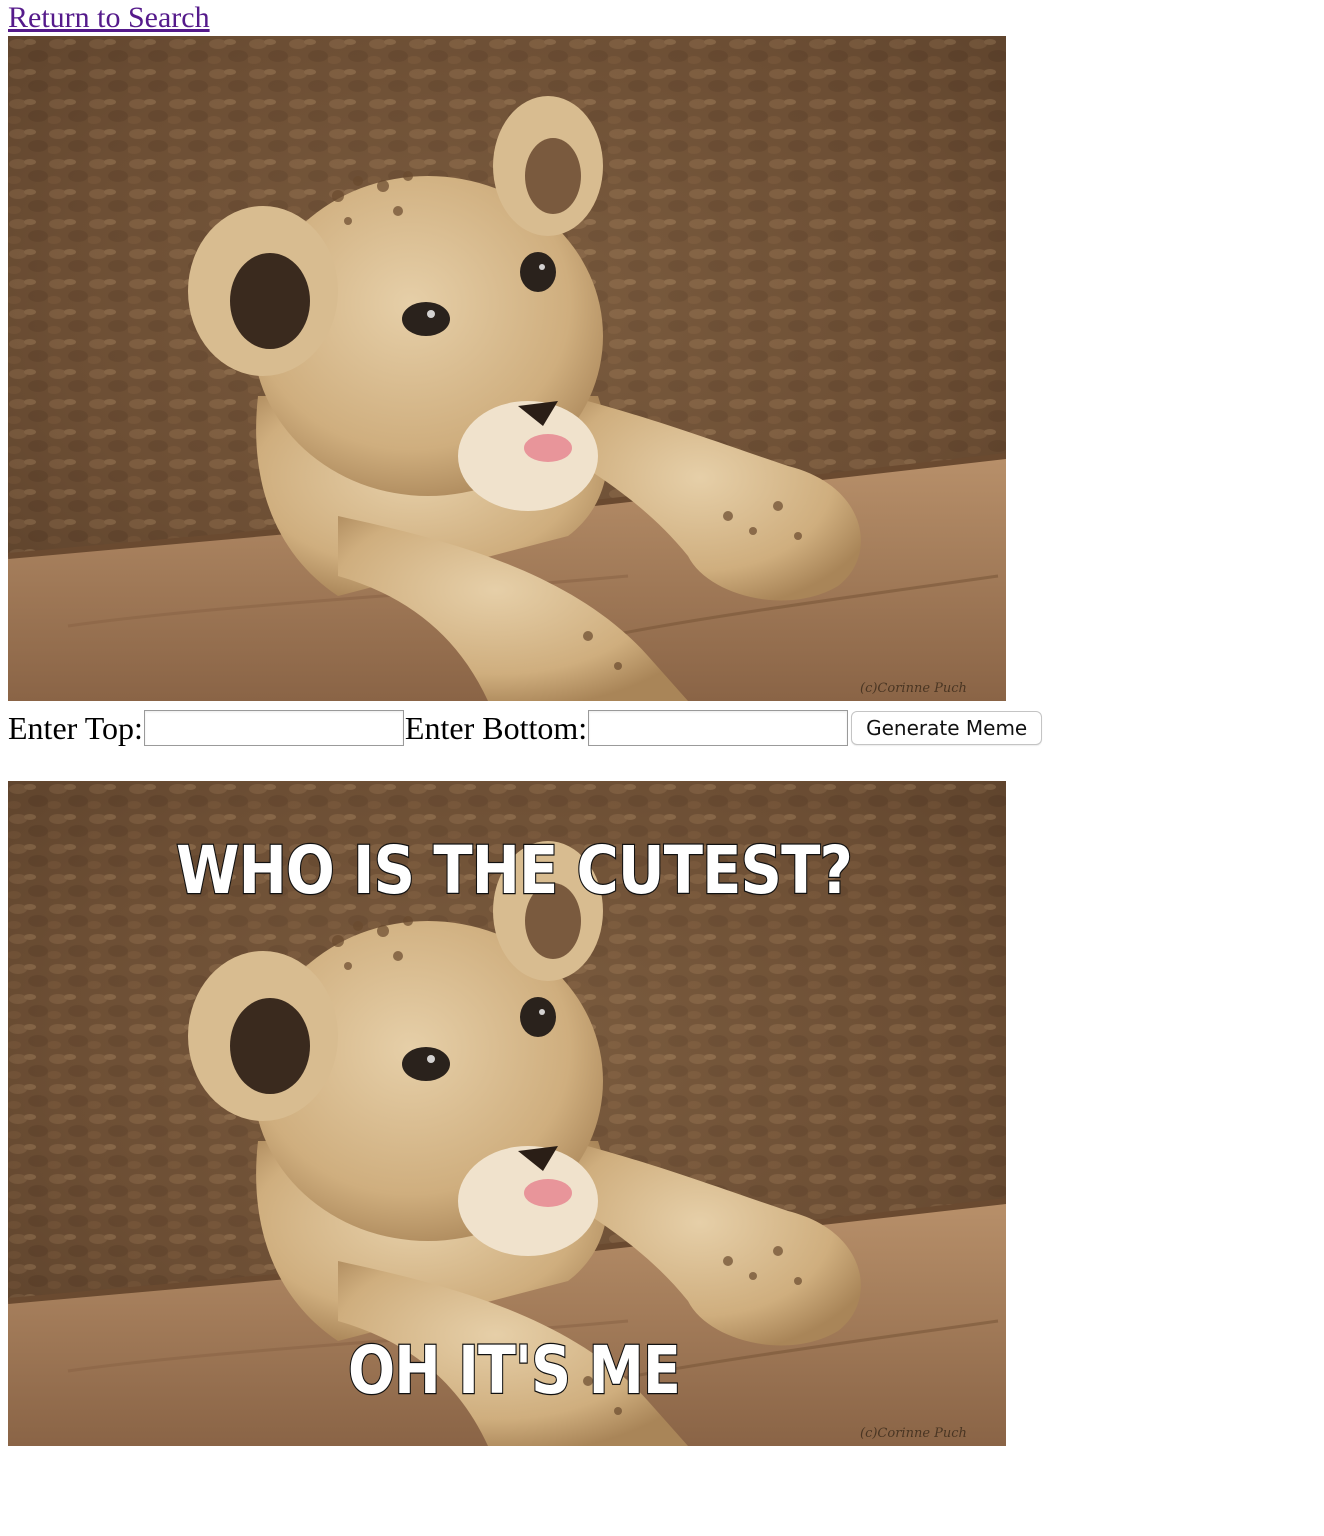 The width and height of the screenshot is (1324, 1536). Describe the element at coordinates (273, 728) in the screenshot. I see `top-text-input` at that location.